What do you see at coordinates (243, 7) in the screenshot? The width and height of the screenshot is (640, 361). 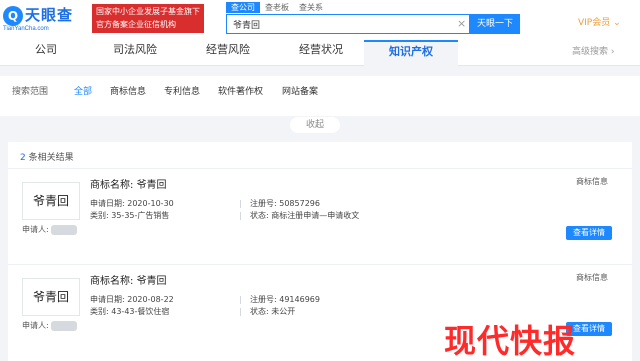 I see `search-tab-company: 查公司` at bounding box center [243, 7].